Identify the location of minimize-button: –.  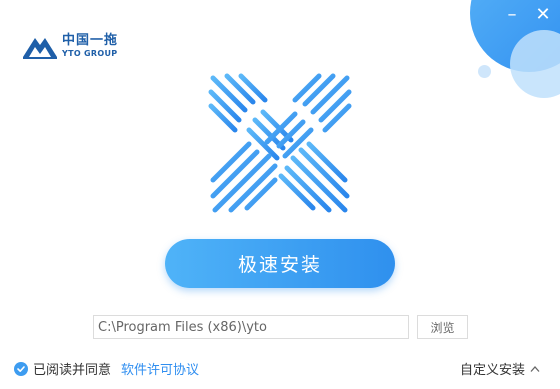
(512, 15).